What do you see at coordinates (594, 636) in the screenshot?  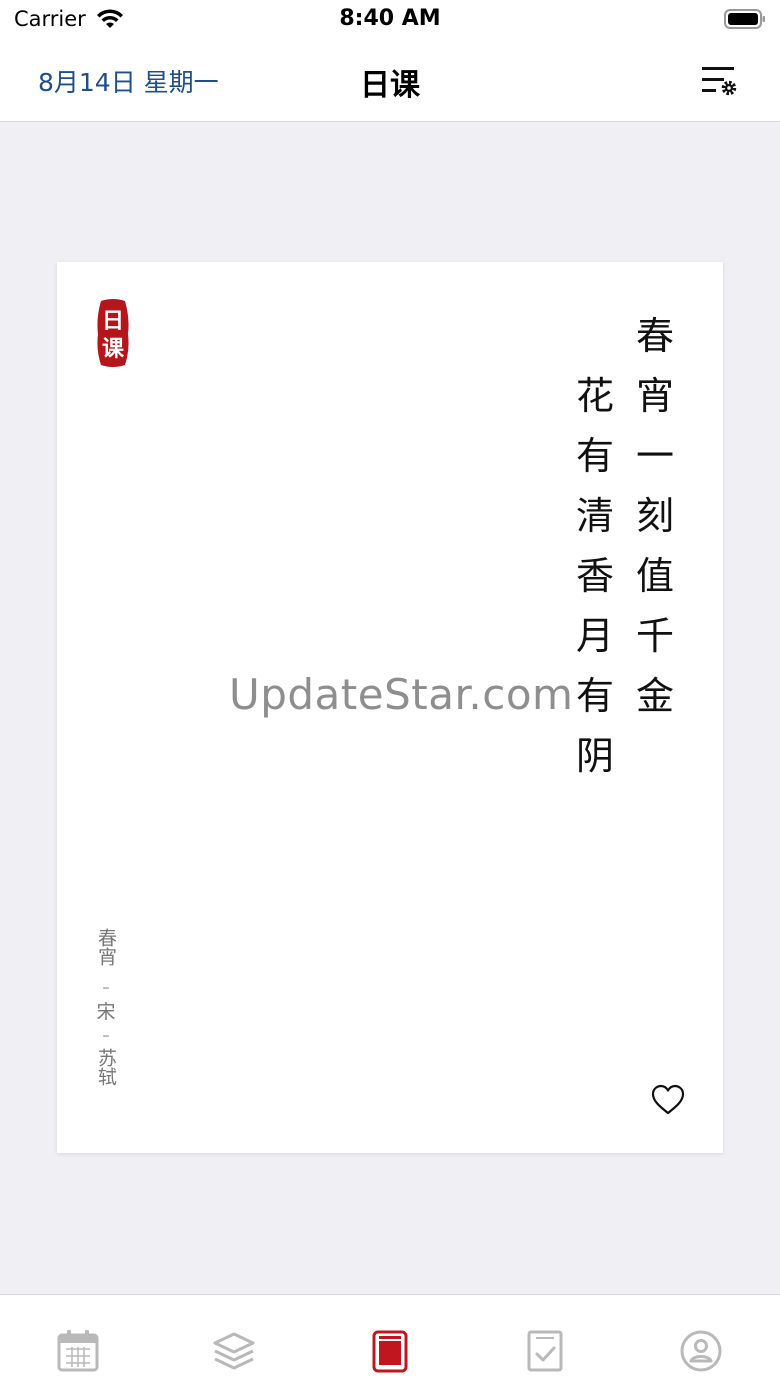 I see `poem-char: 月` at bounding box center [594, 636].